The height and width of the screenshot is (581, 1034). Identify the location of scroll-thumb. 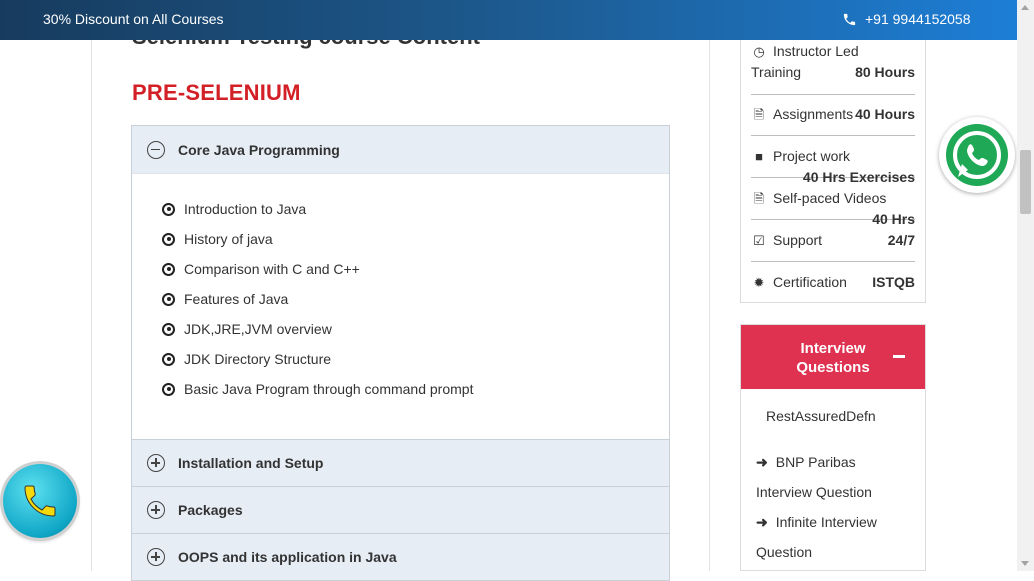
(1025, 182).